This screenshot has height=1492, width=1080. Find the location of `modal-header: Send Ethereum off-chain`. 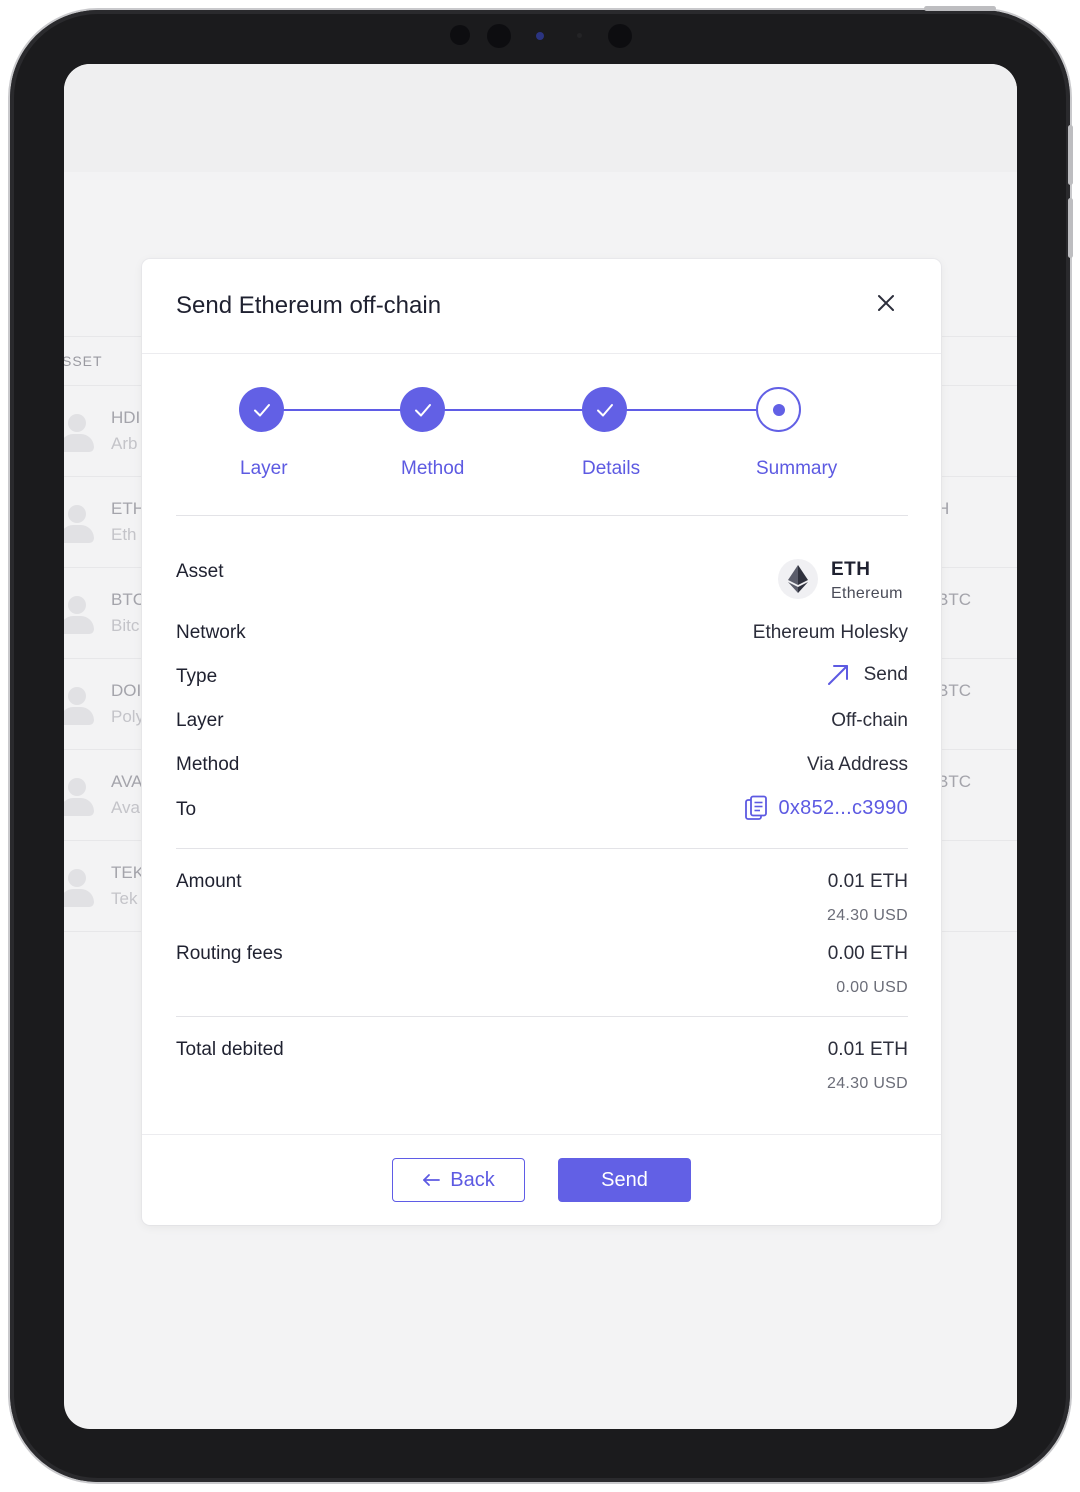

modal-header: Send Ethereum off-chain is located at coordinates (541, 306).